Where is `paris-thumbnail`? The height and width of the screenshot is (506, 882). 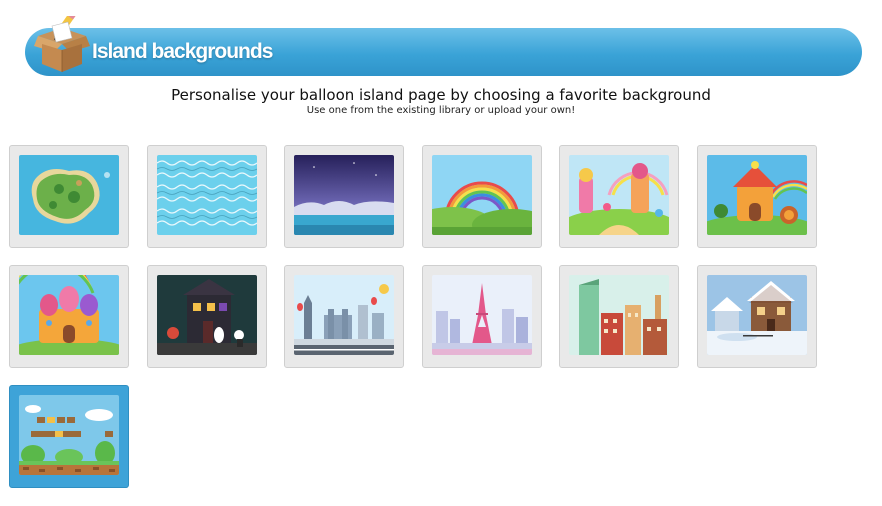
paris-thumbnail is located at coordinates (482, 315).